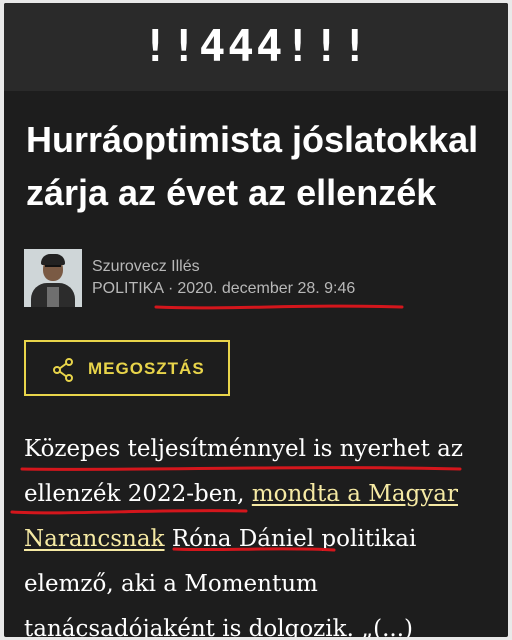 Image resolution: width=512 pixels, height=640 pixels. I want to click on avatar-glasses, so click(53, 268).